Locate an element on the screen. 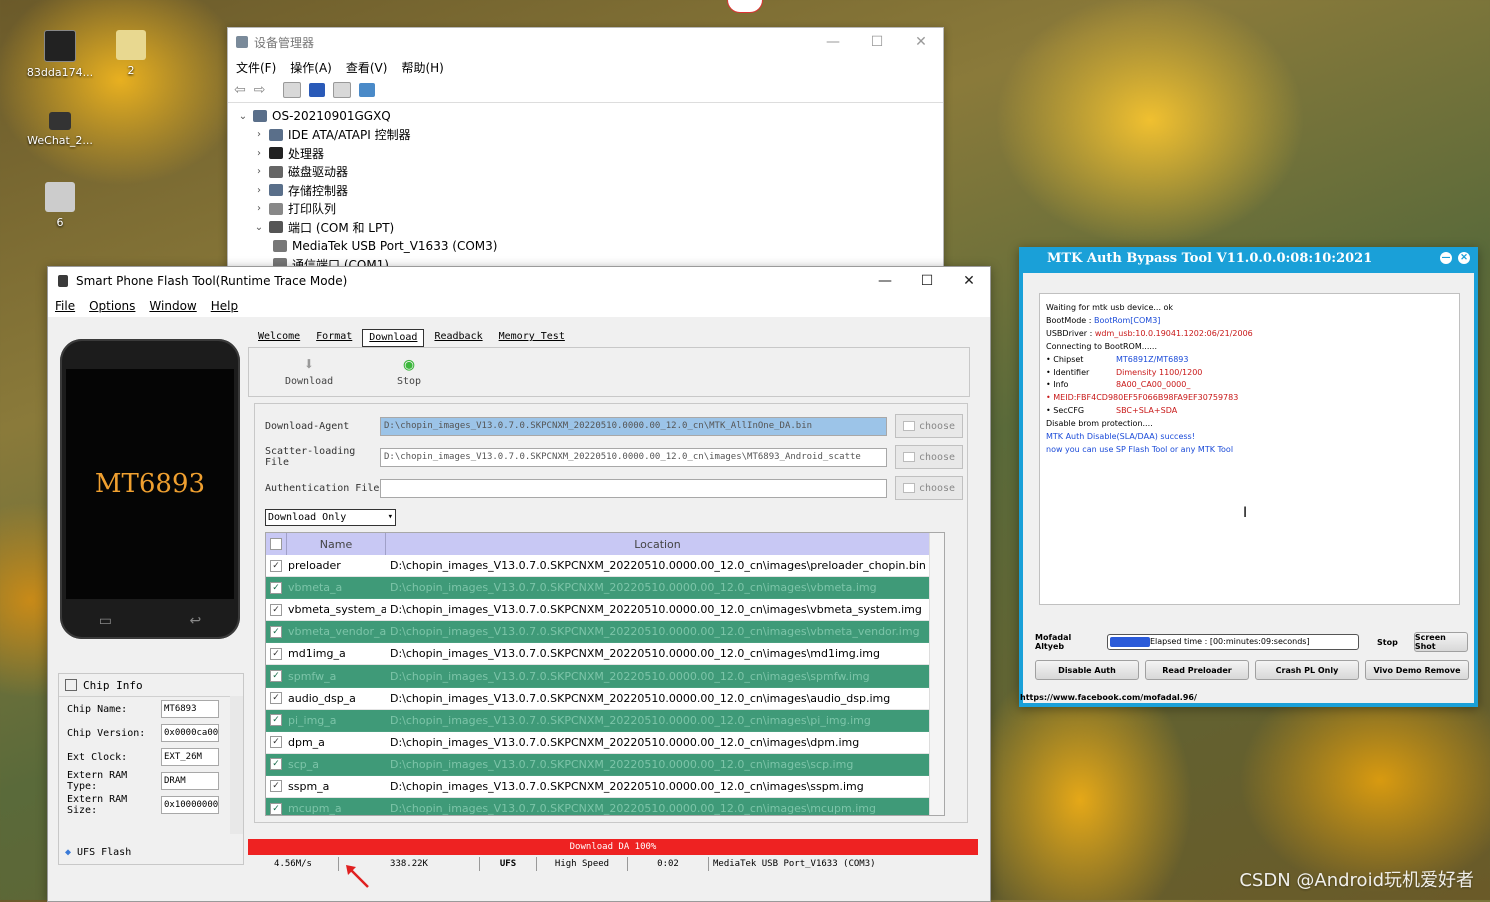  tree-node-ports: ⌄ 端口 (COM 和 LPT) is located at coordinates (589, 227).